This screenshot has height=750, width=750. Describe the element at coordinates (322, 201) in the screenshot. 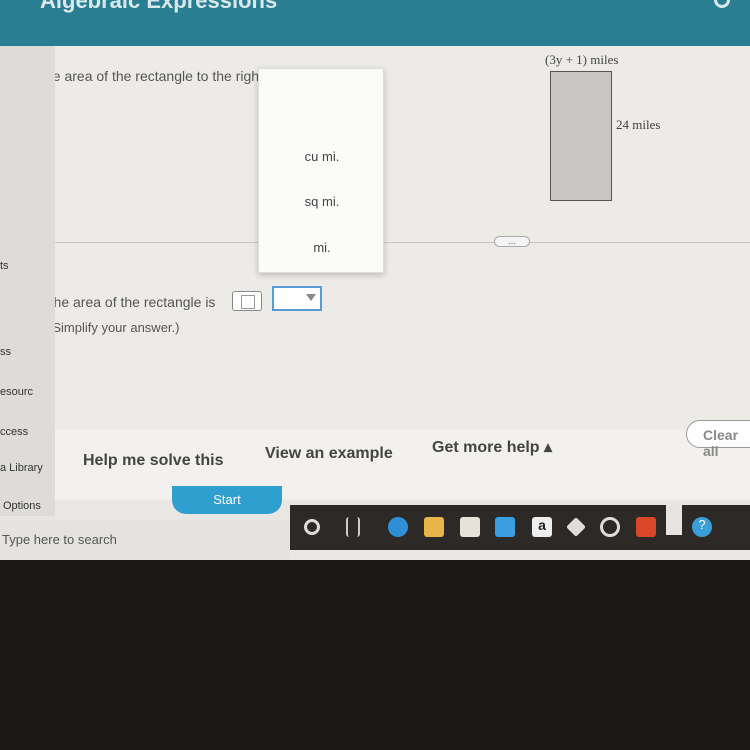

I see `option-sq-mi: sq mi.` at that location.